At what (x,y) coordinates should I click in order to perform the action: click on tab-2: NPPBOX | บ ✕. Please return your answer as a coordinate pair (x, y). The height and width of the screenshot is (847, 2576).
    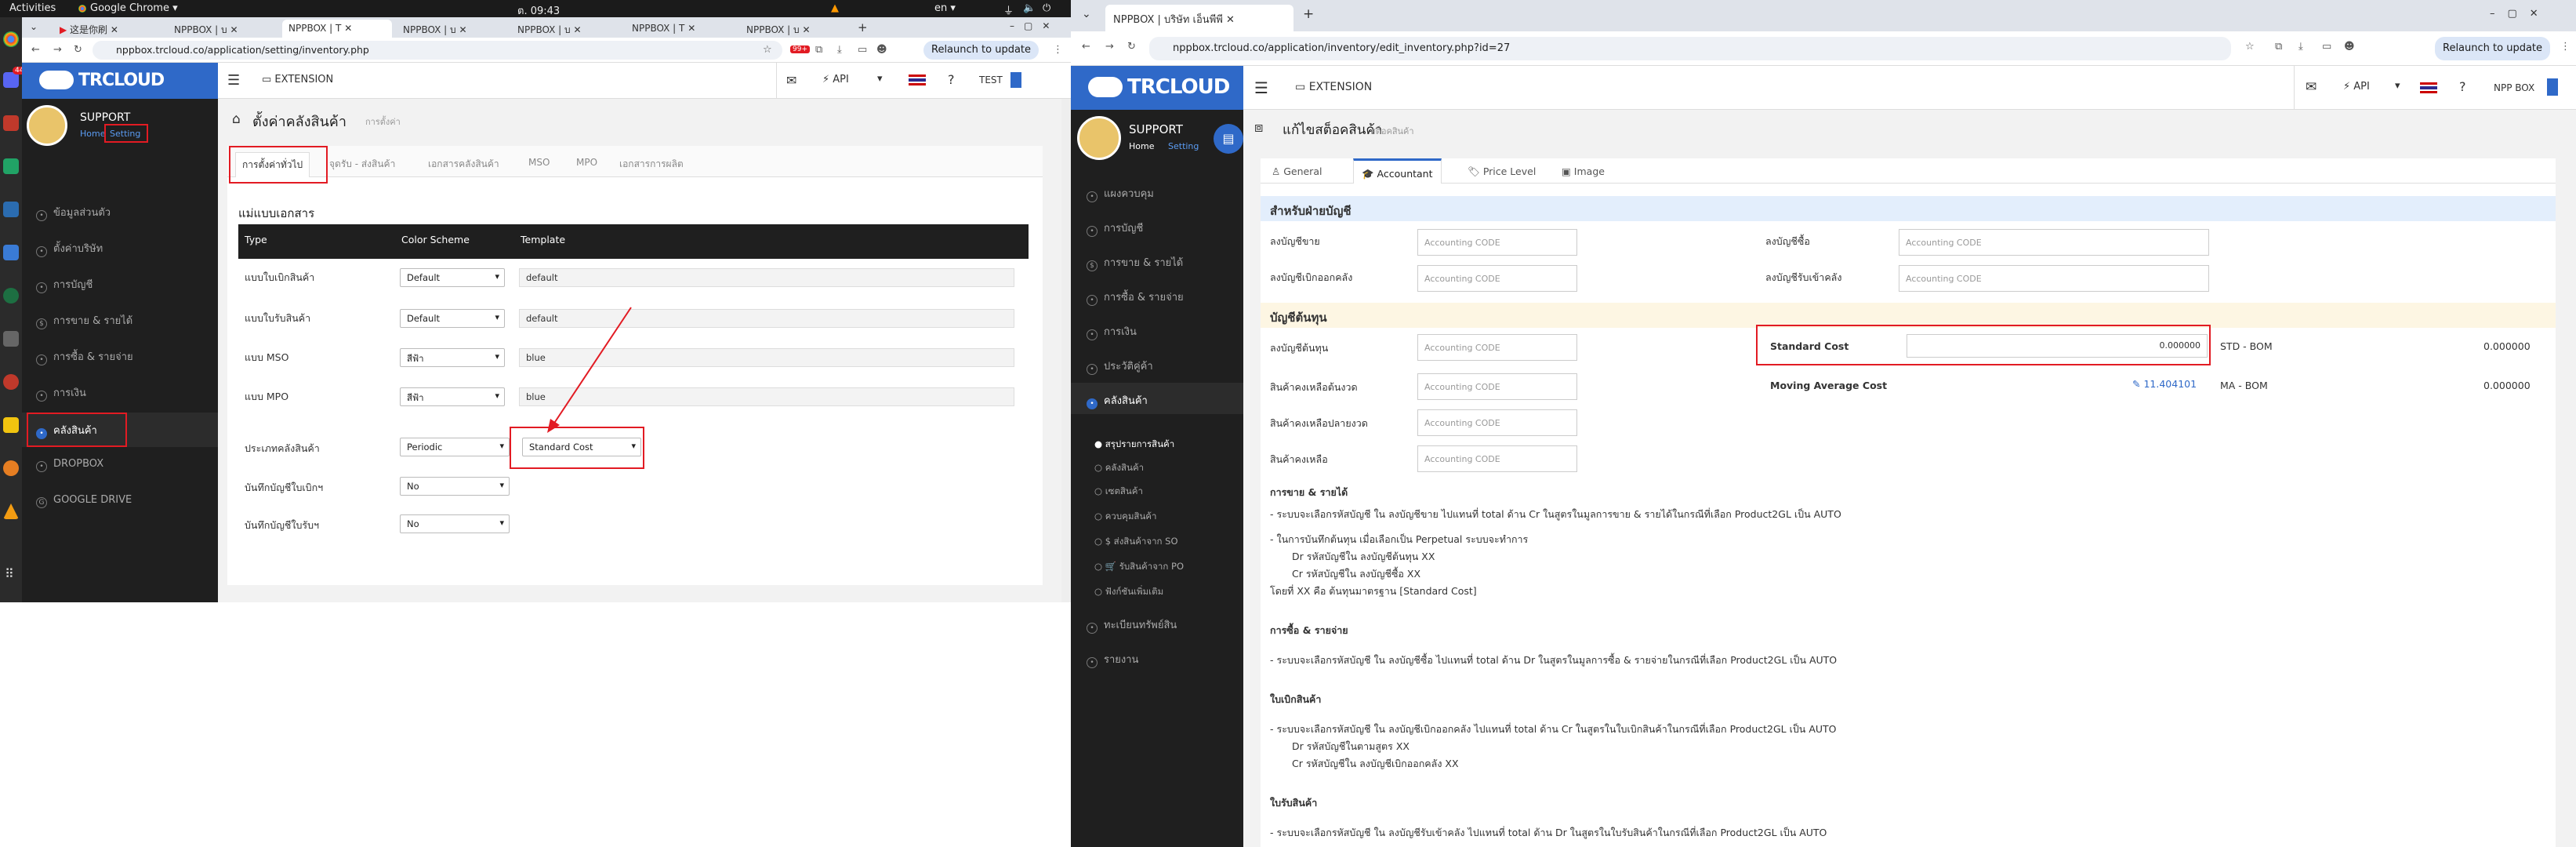
    Looking at the image, I should click on (223, 29).